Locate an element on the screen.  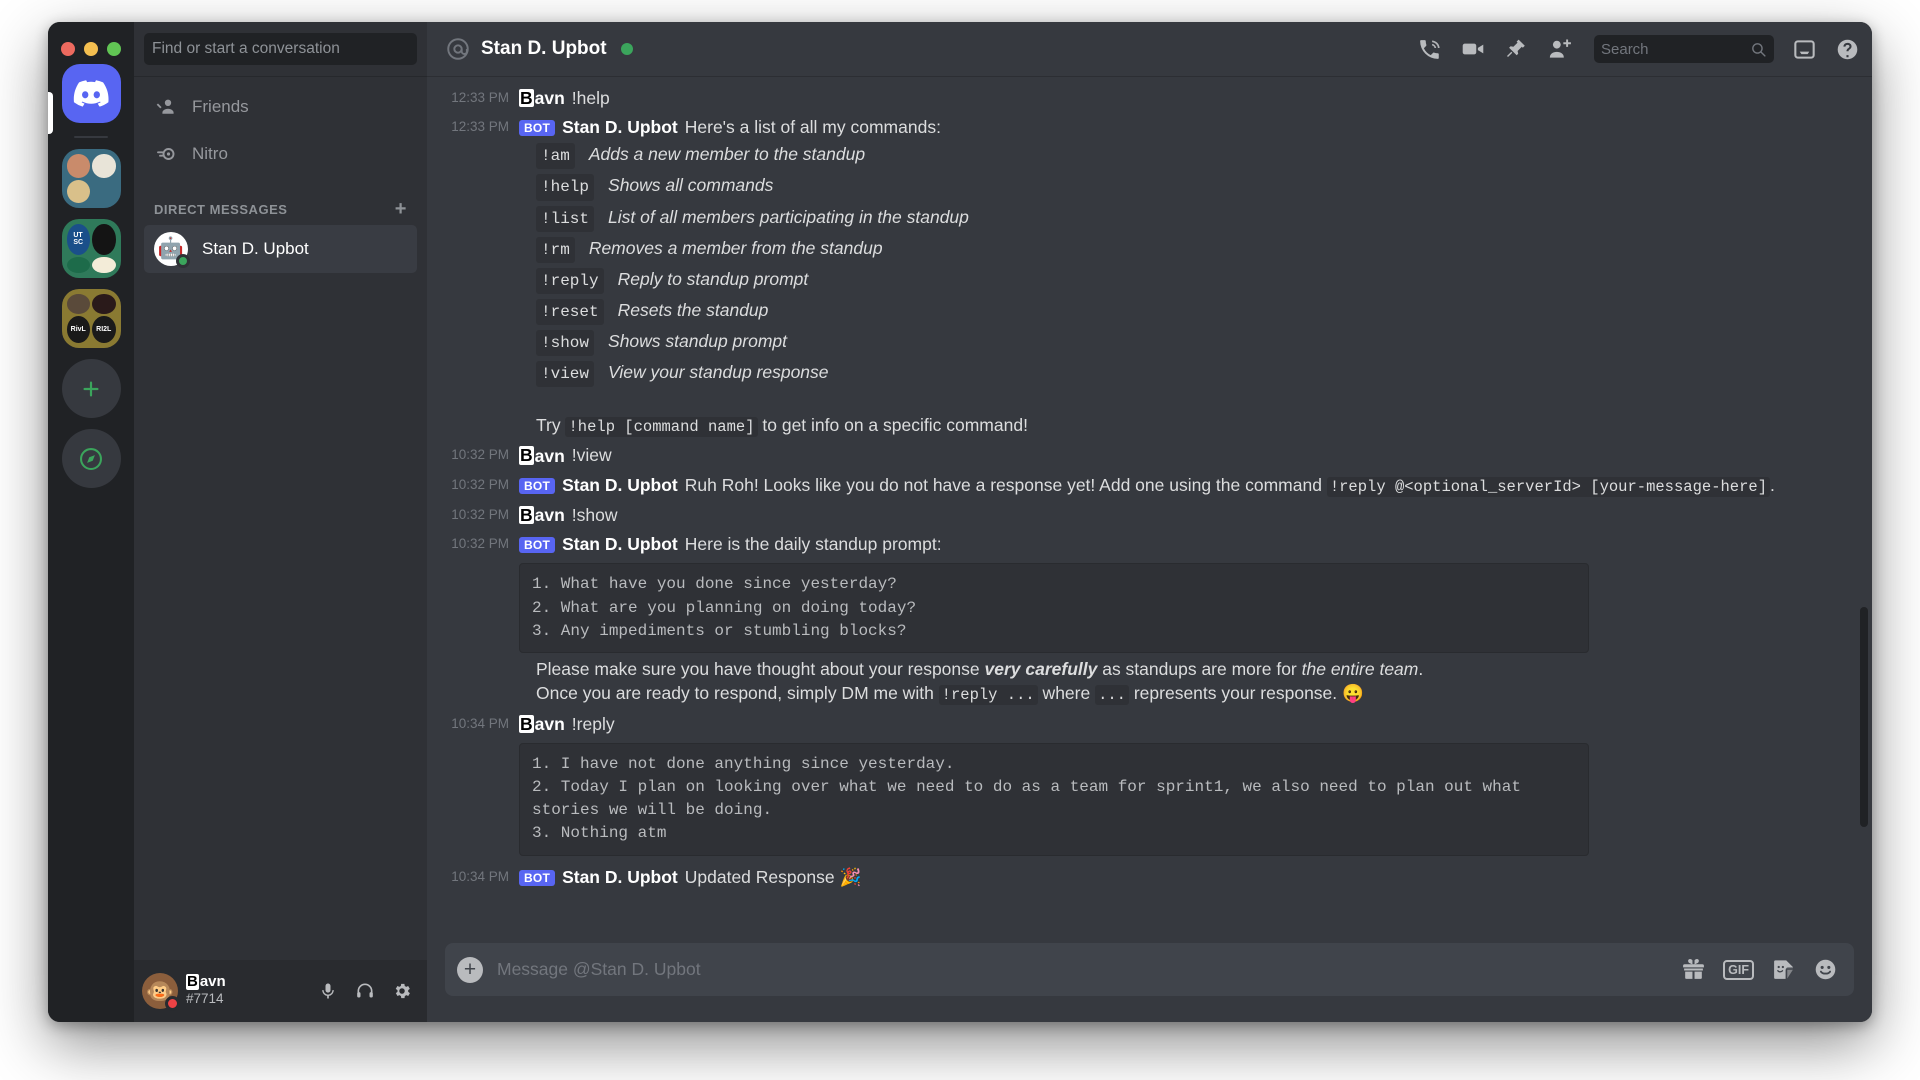
message-input-bar: + Message @Stan D. Upbot GIF is located at coordinates (1149, 969).